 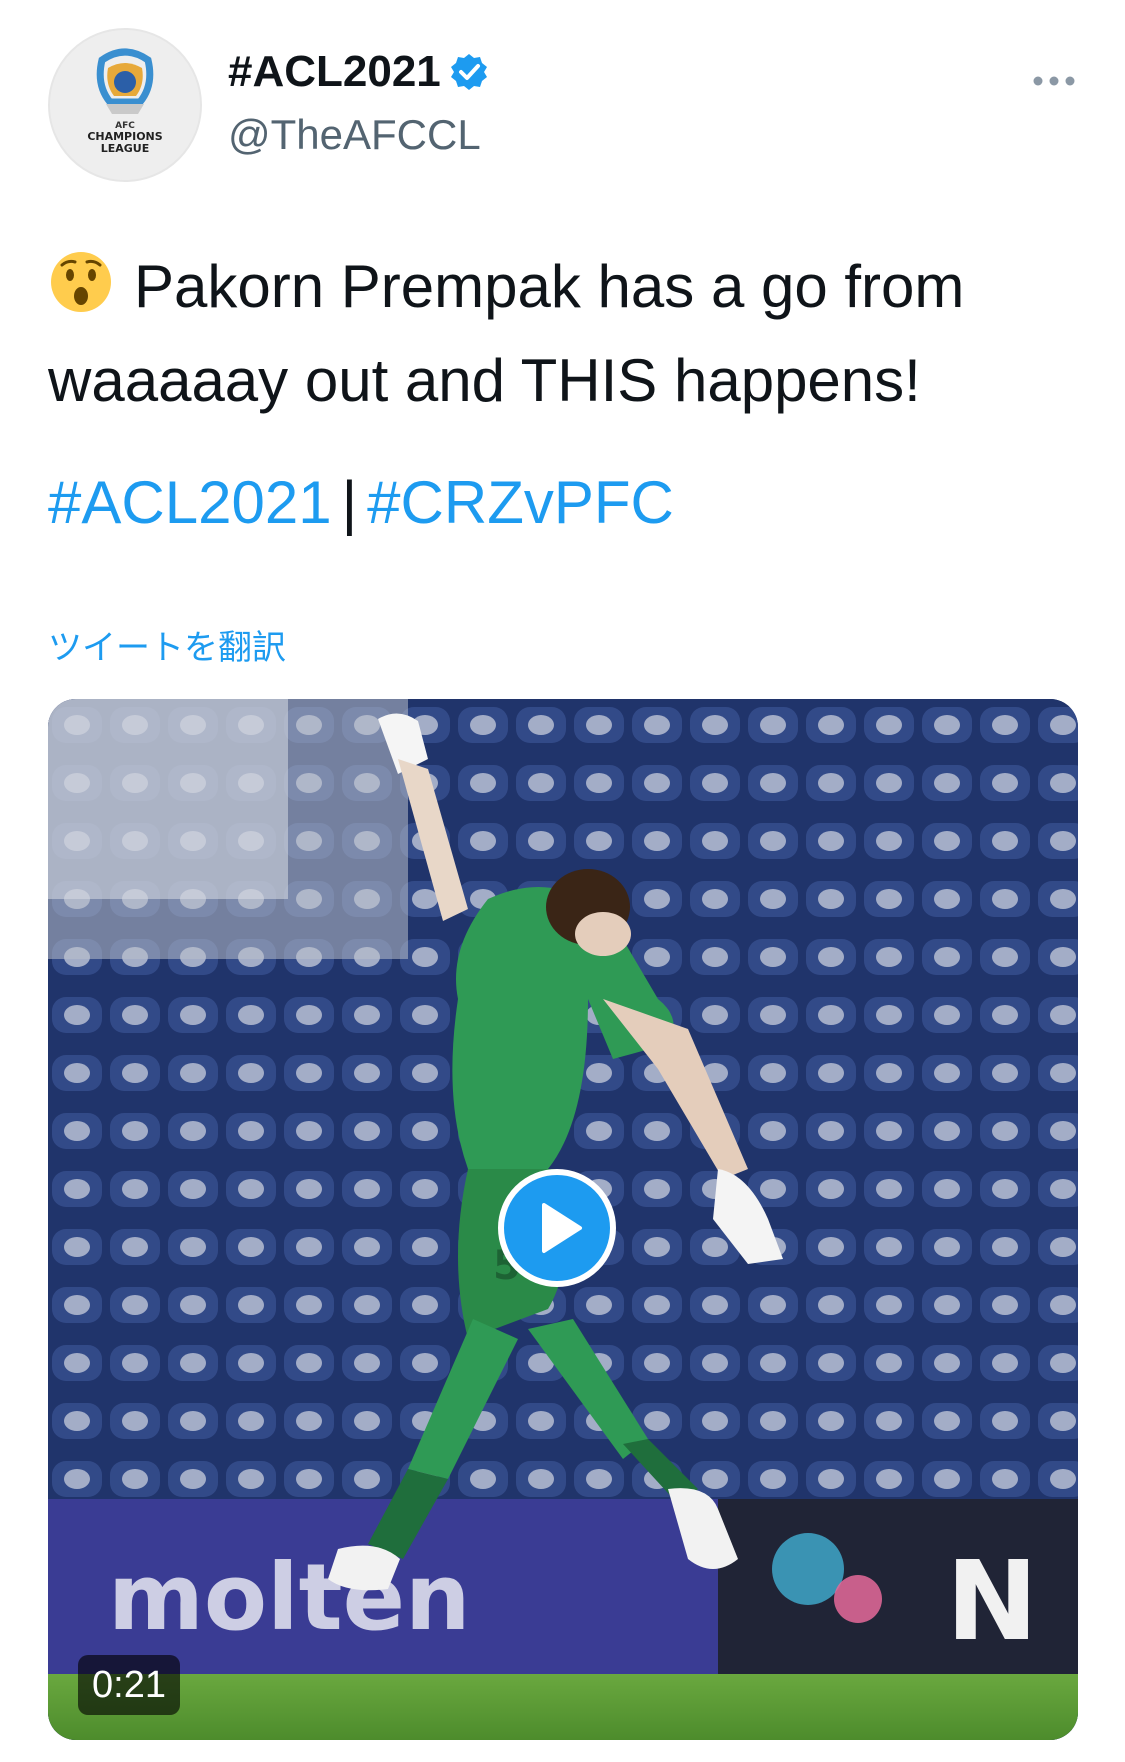 What do you see at coordinates (484, 380) in the screenshot?
I see `tweet-text-line-2: waaaaay out and THIS happens!` at bounding box center [484, 380].